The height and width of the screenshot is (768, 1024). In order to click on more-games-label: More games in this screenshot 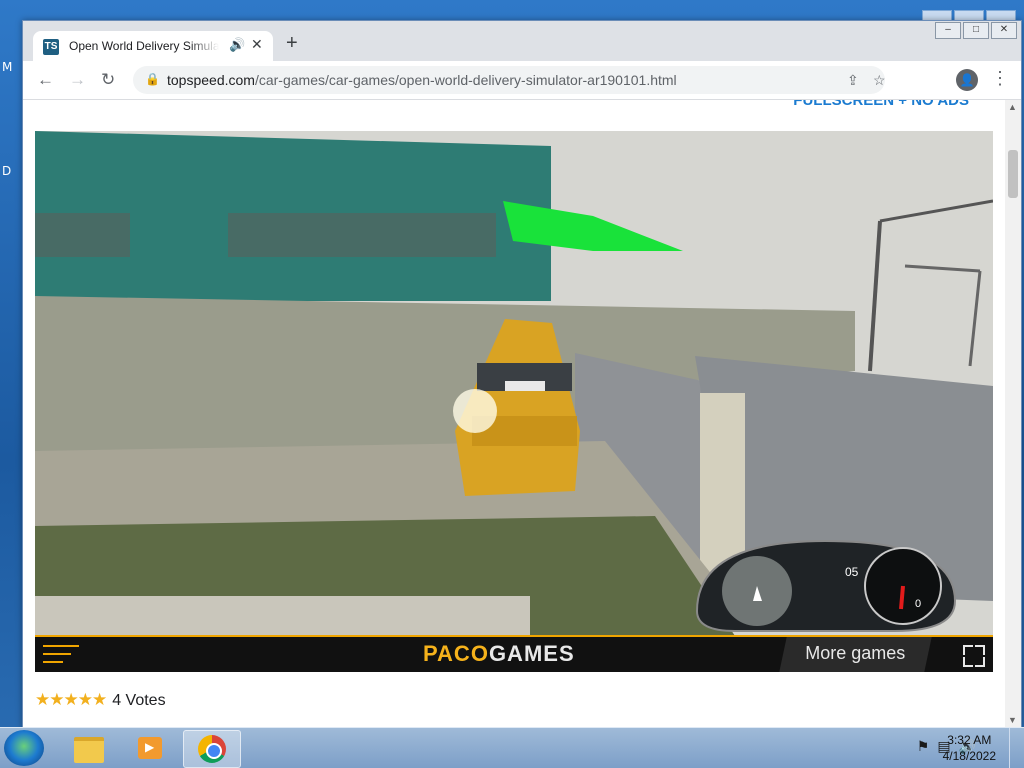, I will do `click(855, 653)`.